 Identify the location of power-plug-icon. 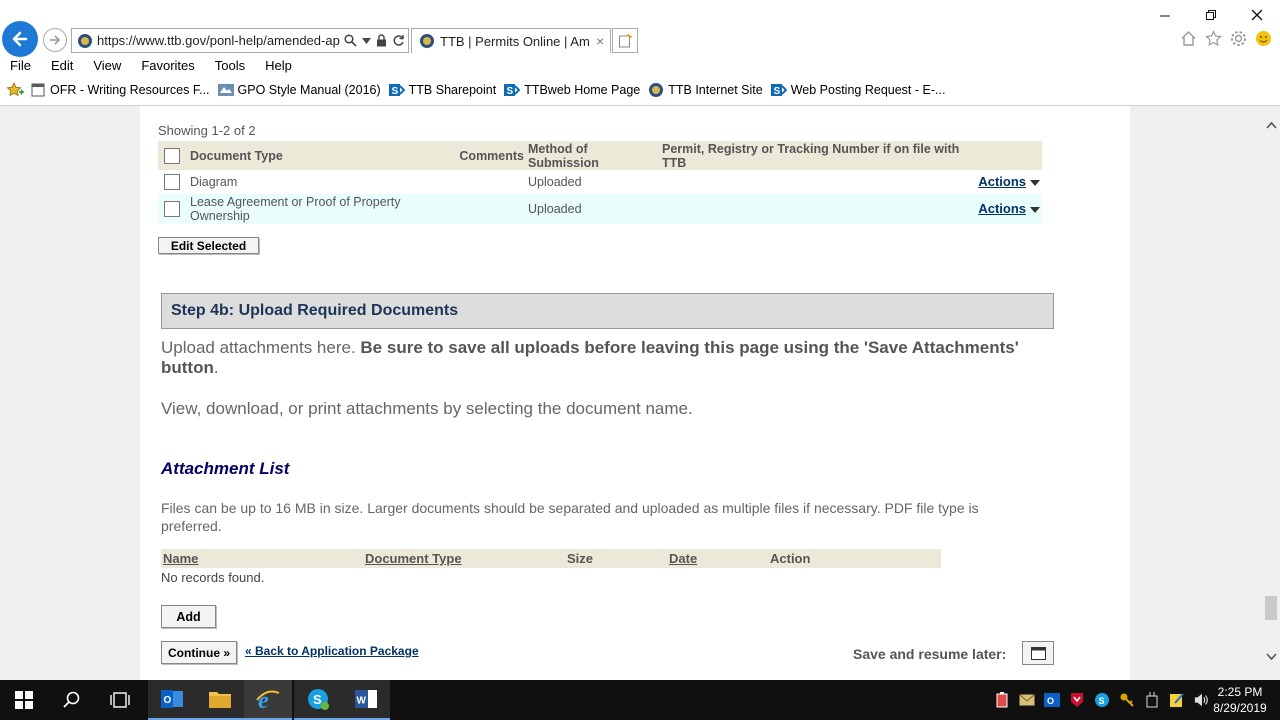
(1152, 700).